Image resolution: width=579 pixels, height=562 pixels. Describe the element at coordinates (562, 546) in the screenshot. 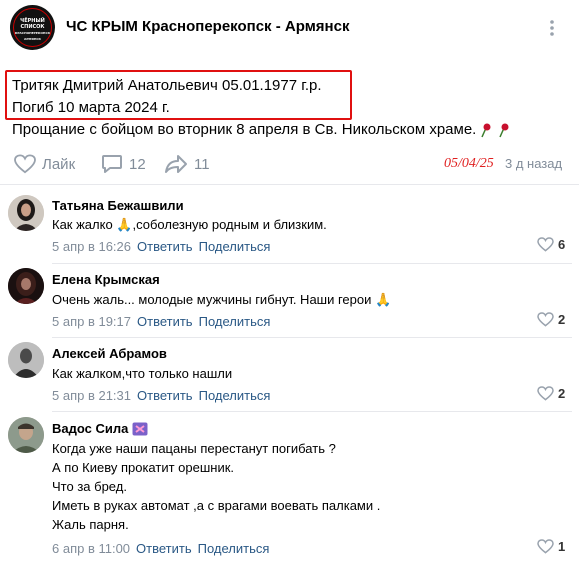

I see `comment-like-count: 1` at that location.